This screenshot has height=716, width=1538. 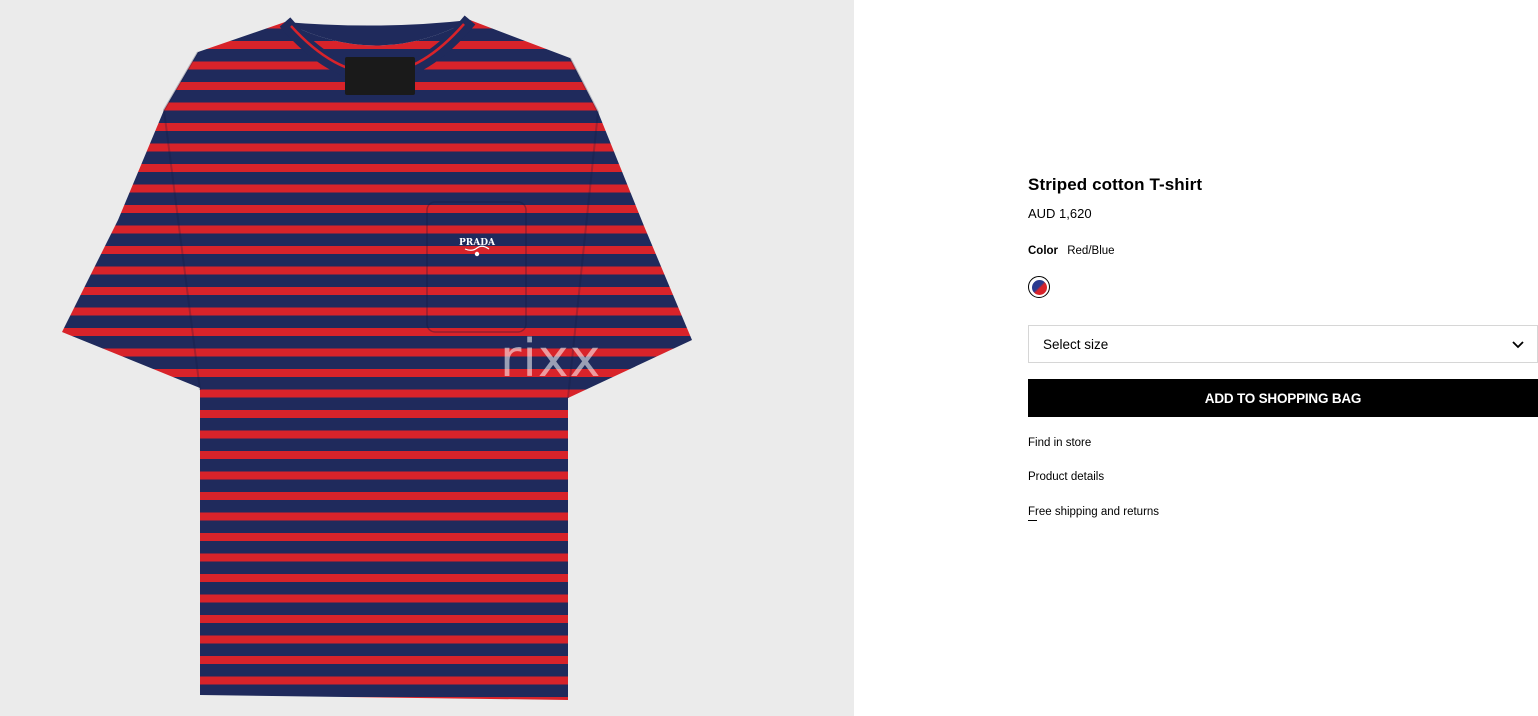 I want to click on product-price: AUD 1,620, so click(x=1060, y=213).